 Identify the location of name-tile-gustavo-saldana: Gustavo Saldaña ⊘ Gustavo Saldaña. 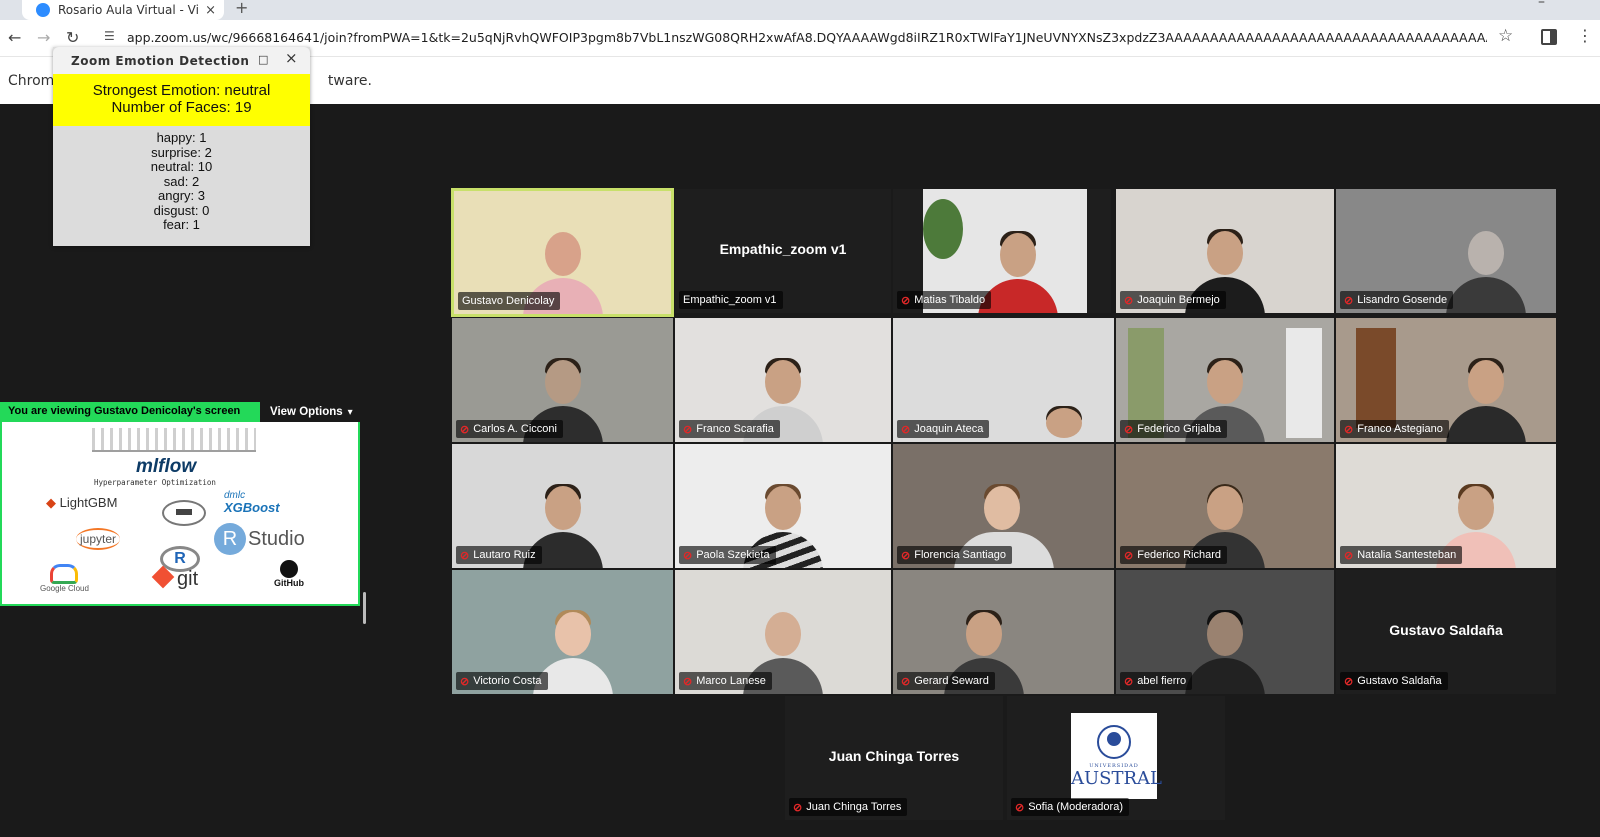
(1446, 632).